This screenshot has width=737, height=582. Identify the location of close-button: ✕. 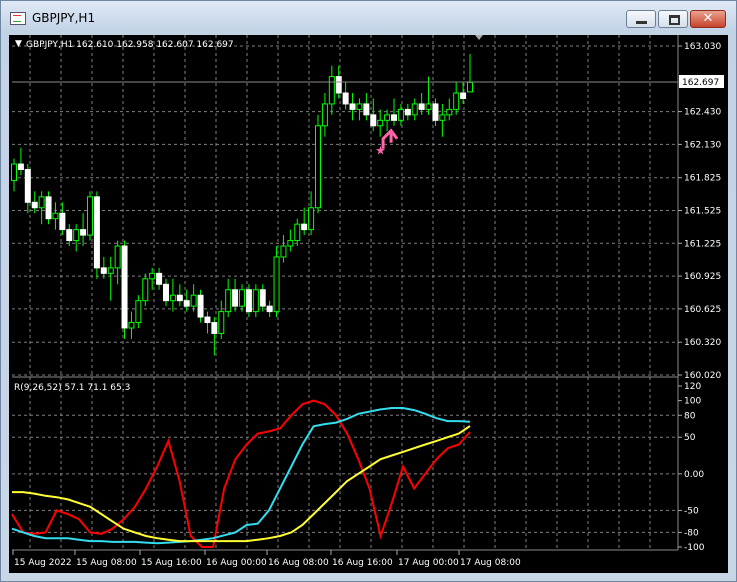
(708, 19).